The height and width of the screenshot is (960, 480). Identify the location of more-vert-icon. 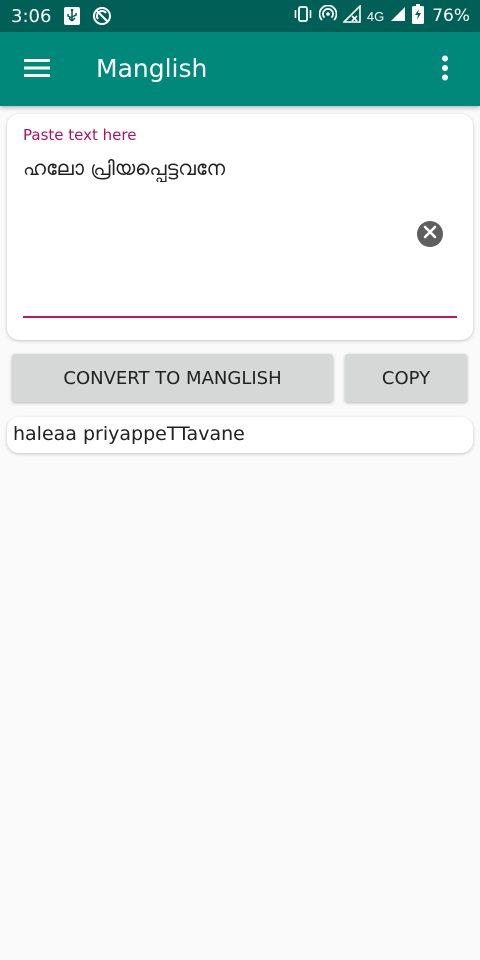
(445, 70).